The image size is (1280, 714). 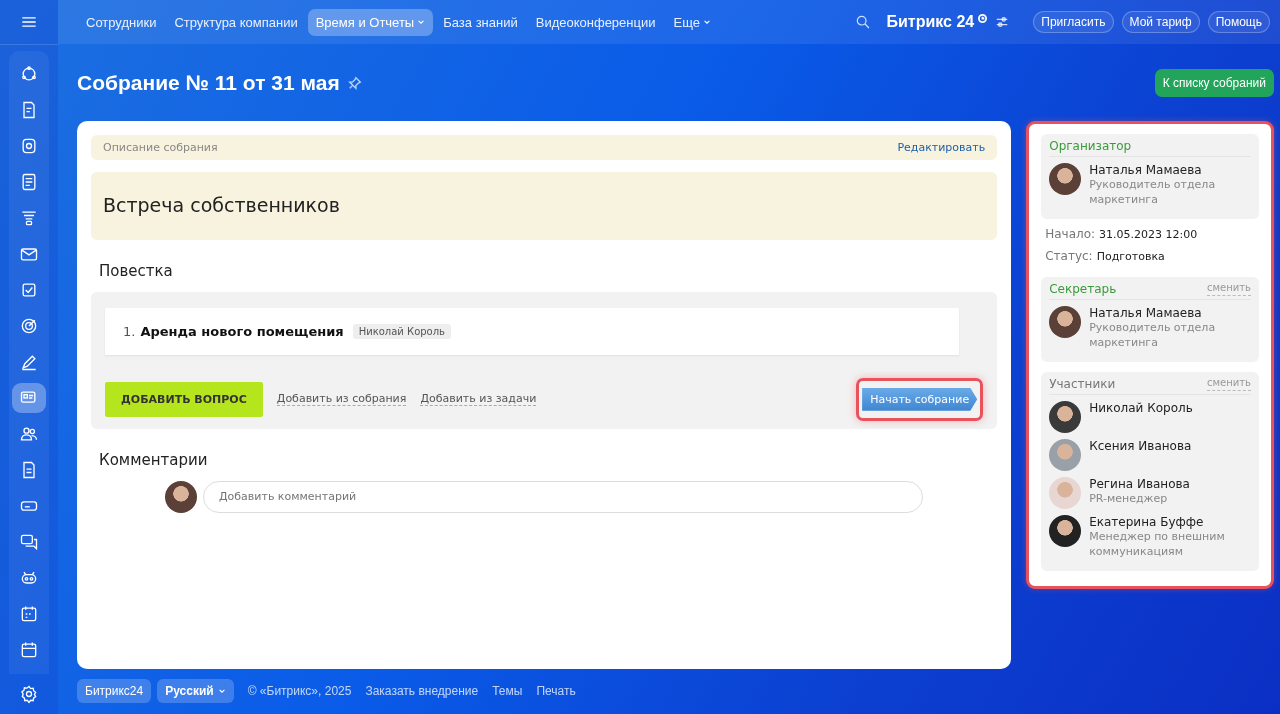 What do you see at coordinates (29, 398) in the screenshot?
I see `sidebar-item` at bounding box center [29, 398].